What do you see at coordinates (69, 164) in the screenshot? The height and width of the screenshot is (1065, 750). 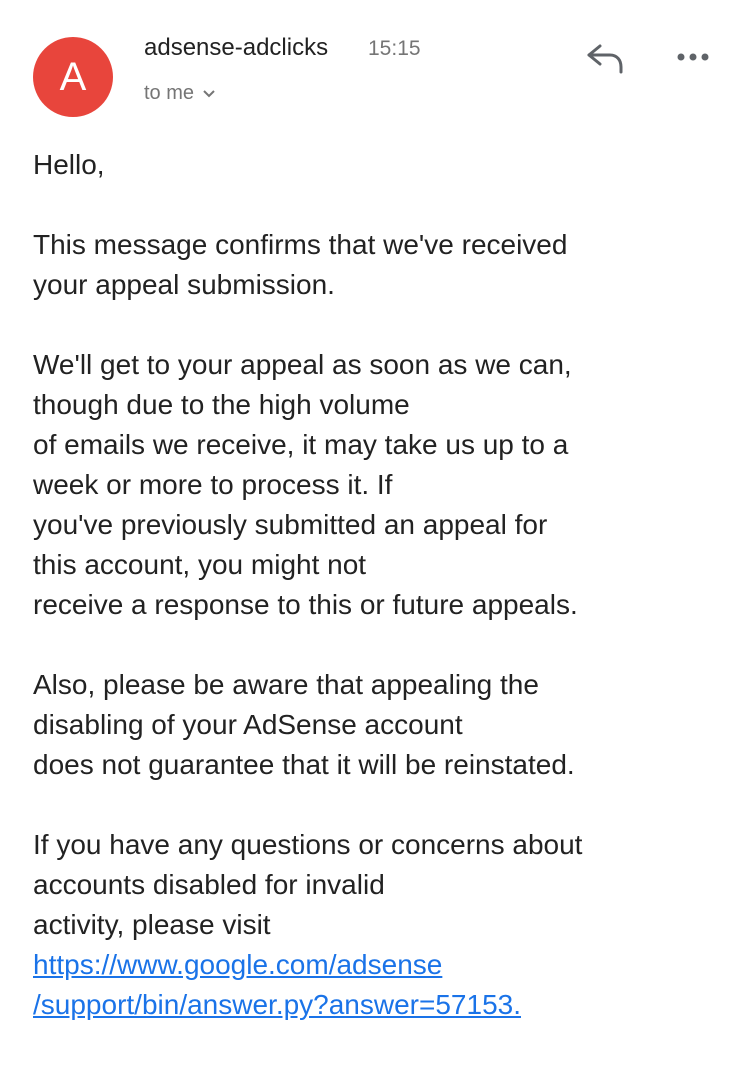 I see `body-line: Hello,` at bounding box center [69, 164].